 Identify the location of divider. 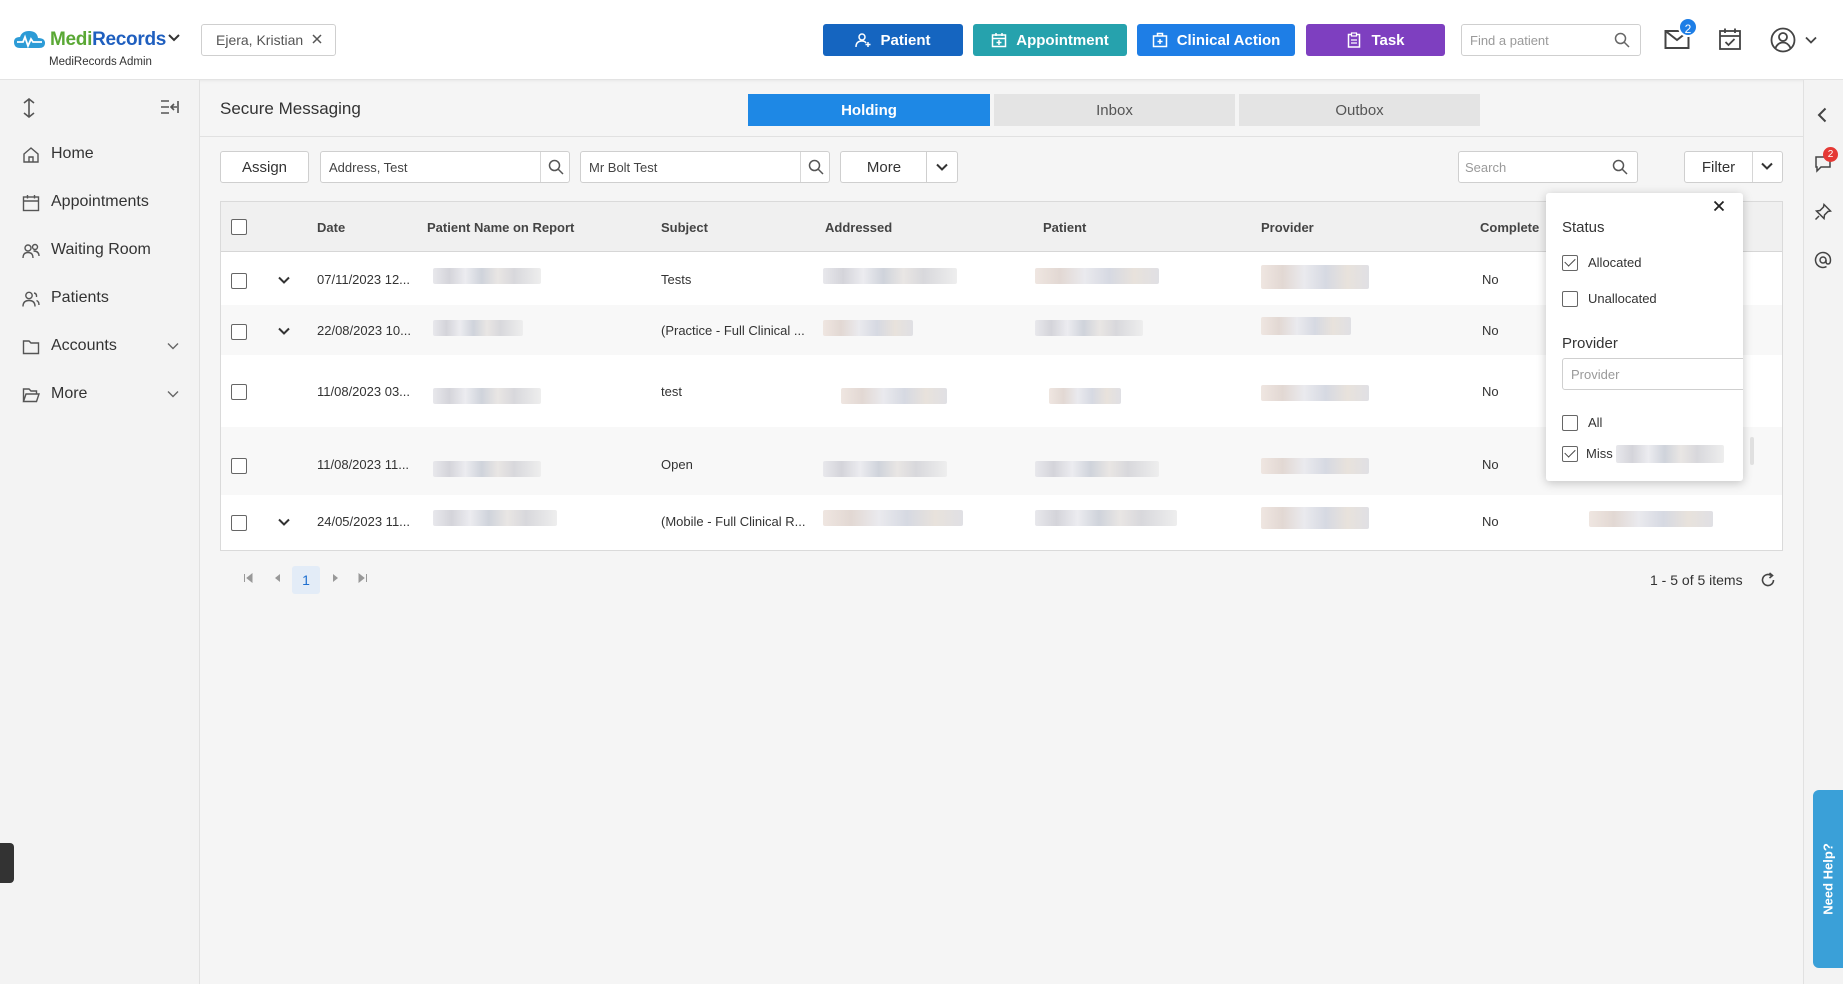
(1752, 167).